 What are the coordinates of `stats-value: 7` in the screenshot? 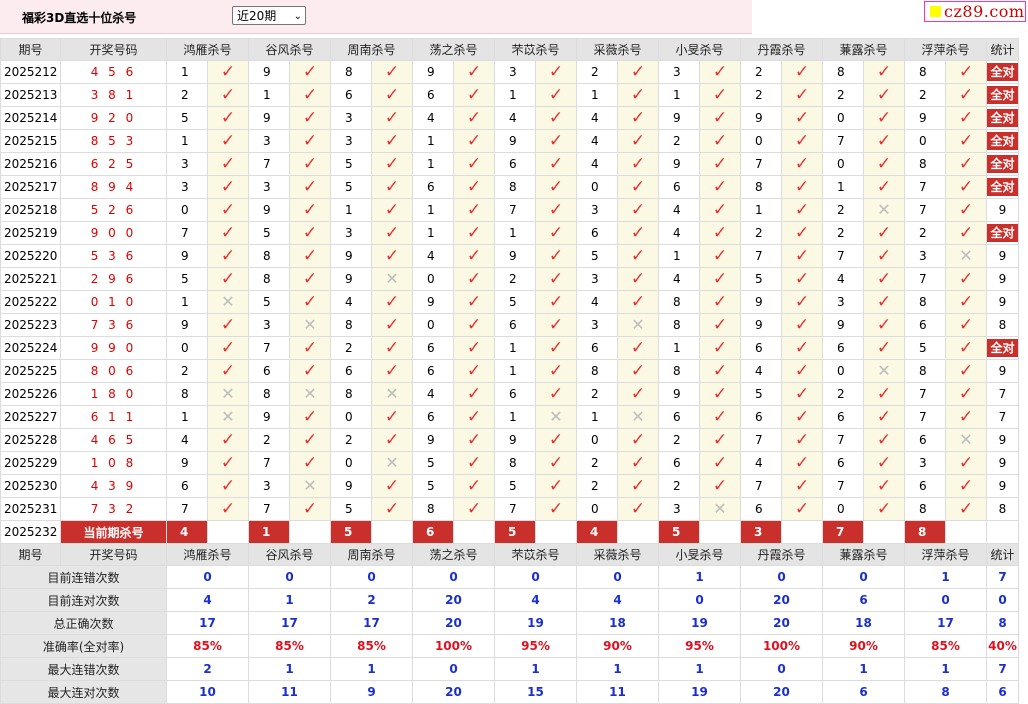 It's located at (1002, 577).